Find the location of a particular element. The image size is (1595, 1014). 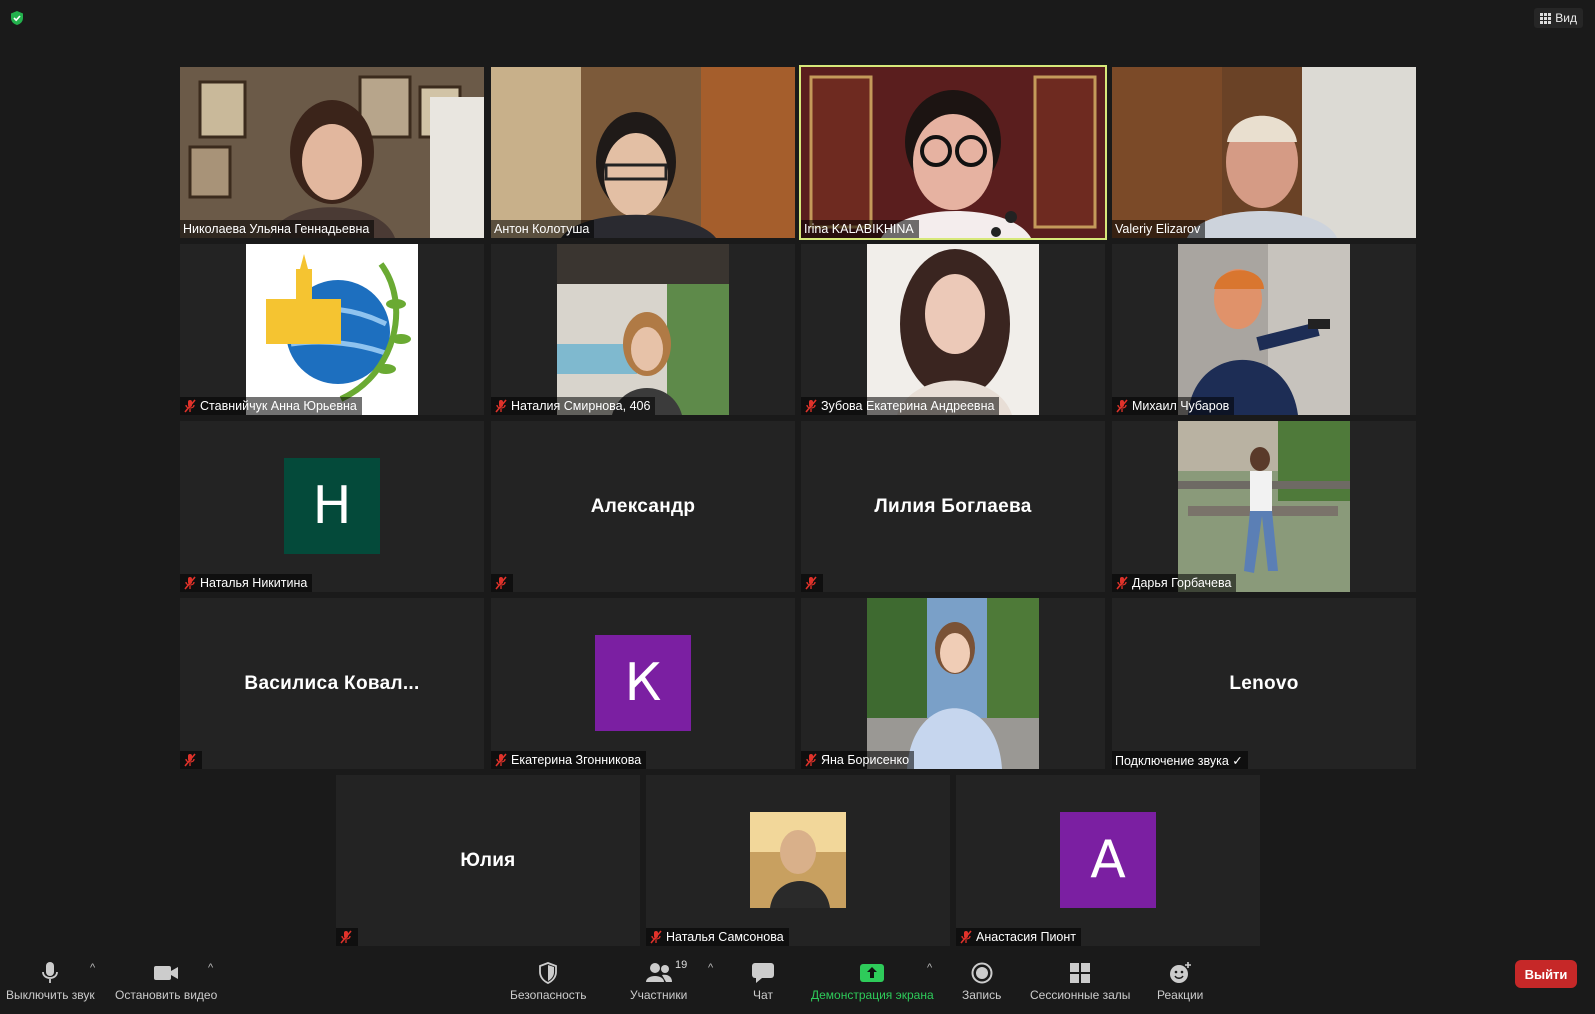

participant-display-name: Лилия Боглаева is located at coordinates (953, 506).